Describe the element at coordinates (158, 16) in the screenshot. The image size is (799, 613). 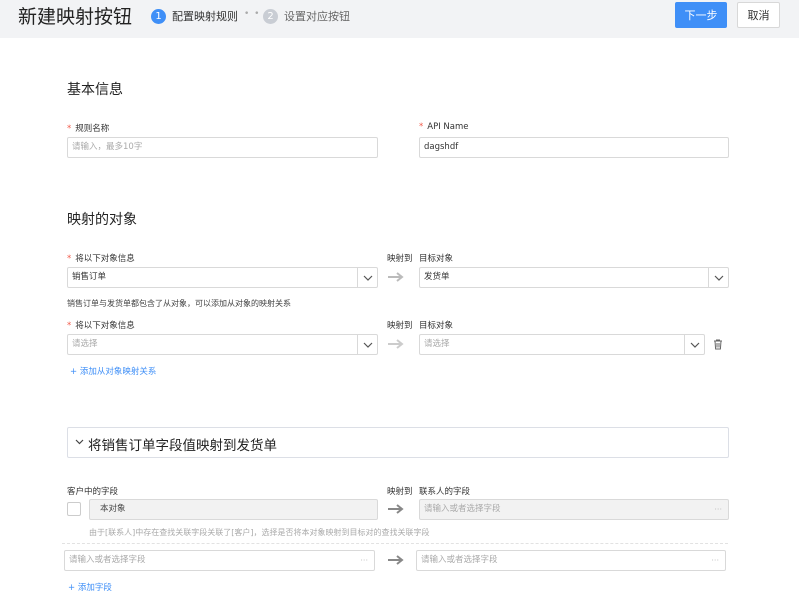
I see `step-1-number: 1` at that location.